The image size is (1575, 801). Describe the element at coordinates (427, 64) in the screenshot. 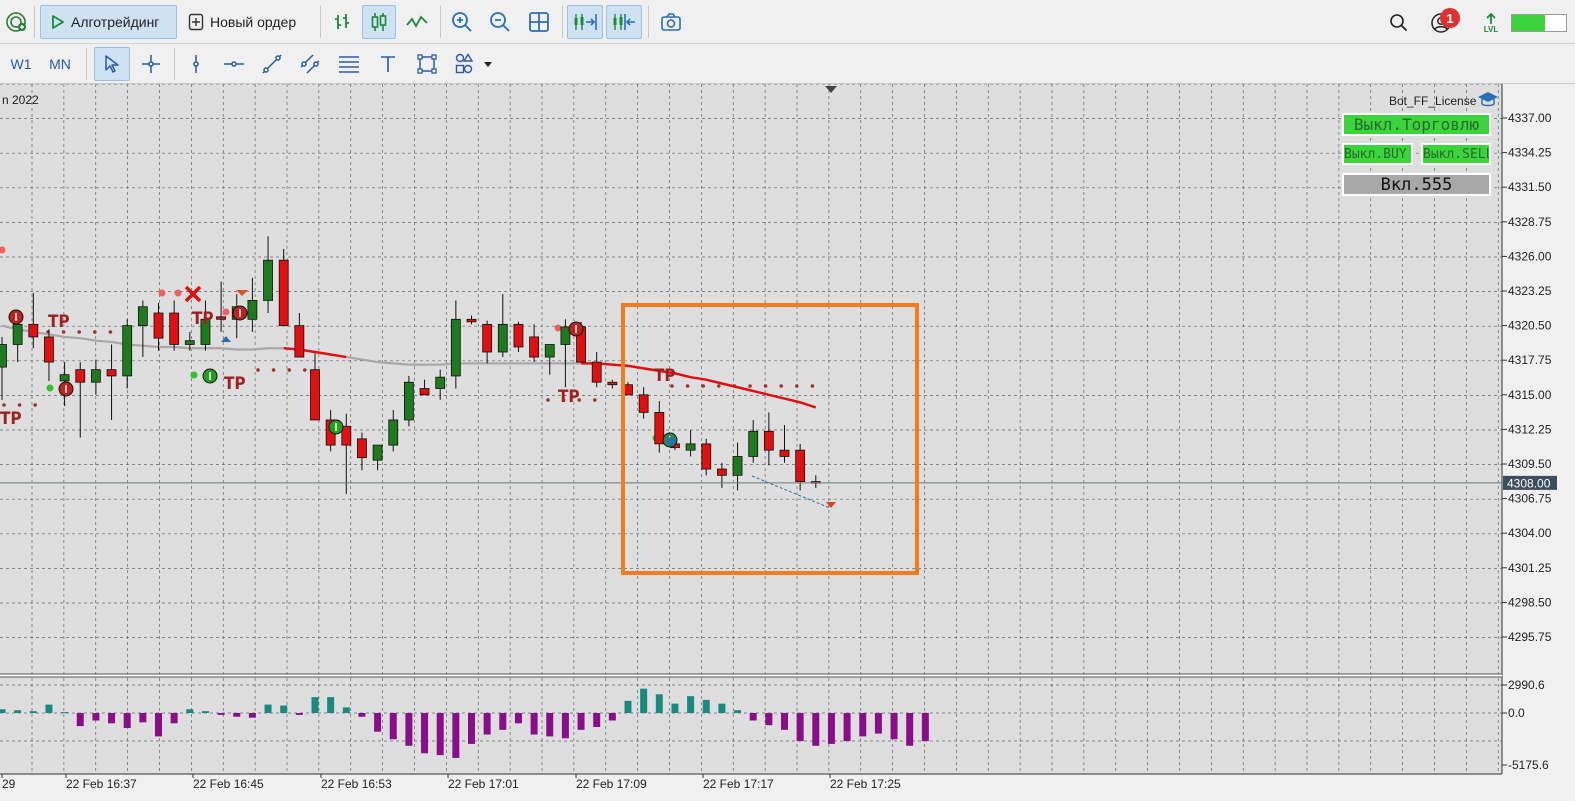

I see `shapes-icon` at that location.